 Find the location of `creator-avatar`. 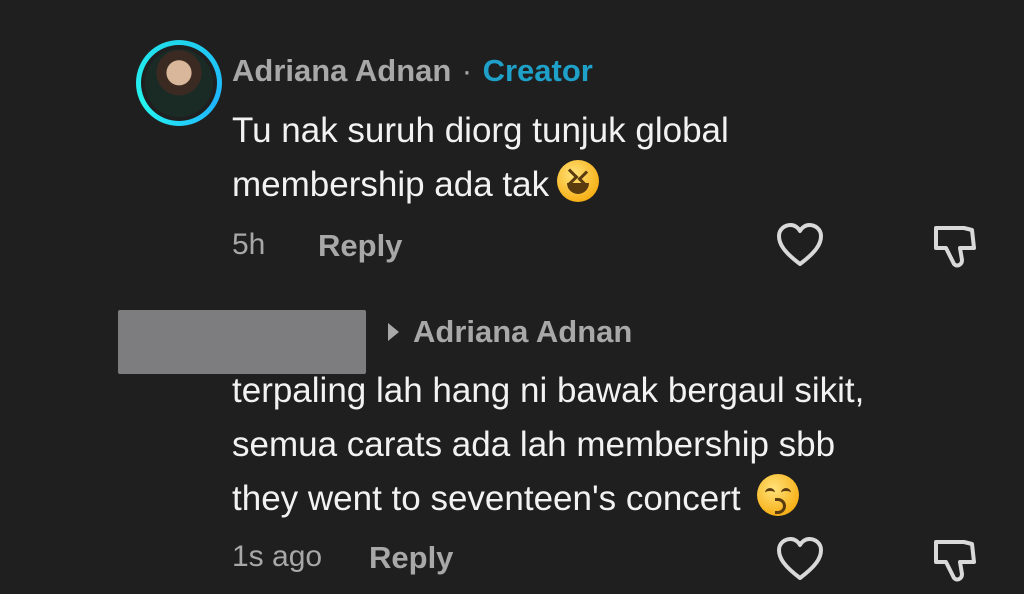

creator-avatar is located at coordinates (179, 83).